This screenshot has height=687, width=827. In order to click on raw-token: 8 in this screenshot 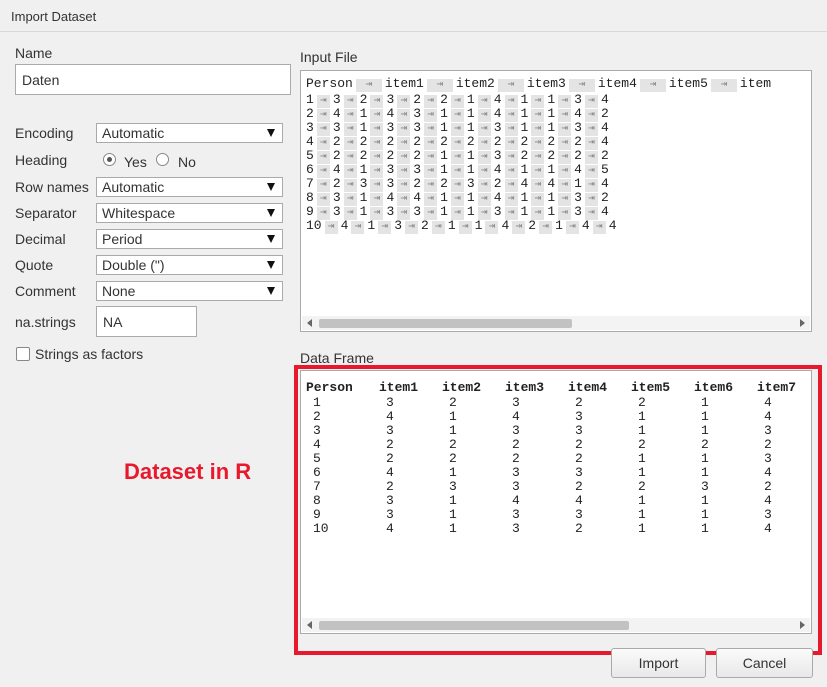, I will do `click(310, 197)`.